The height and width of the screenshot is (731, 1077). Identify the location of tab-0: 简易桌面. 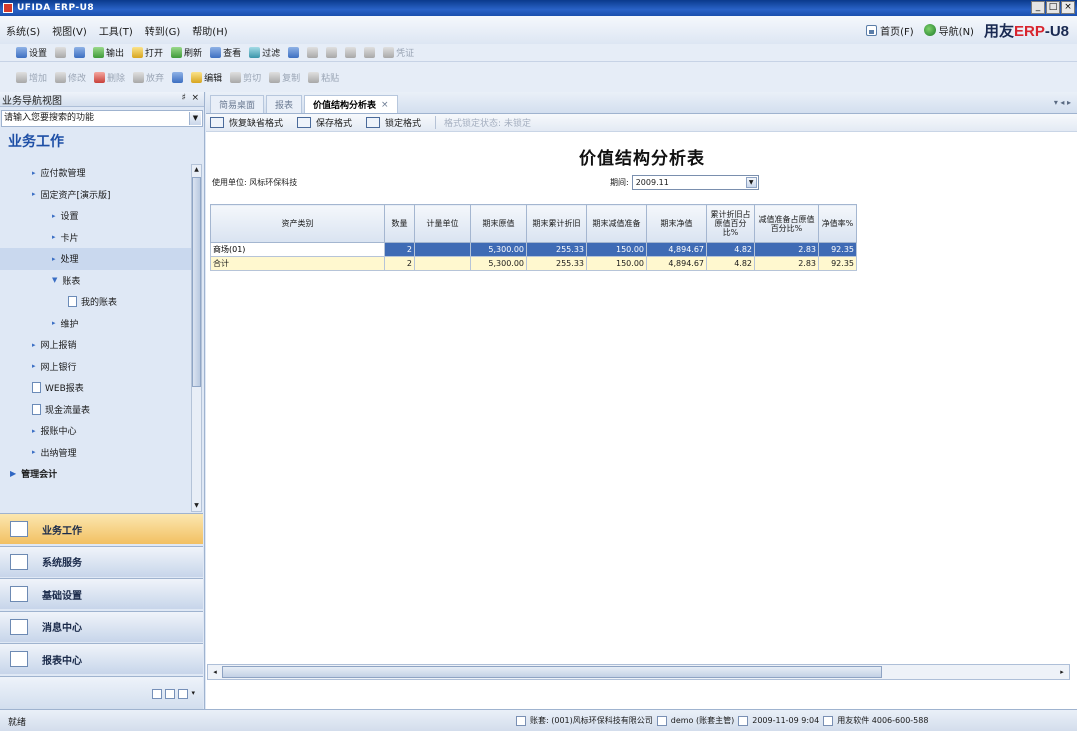
(237, 104).